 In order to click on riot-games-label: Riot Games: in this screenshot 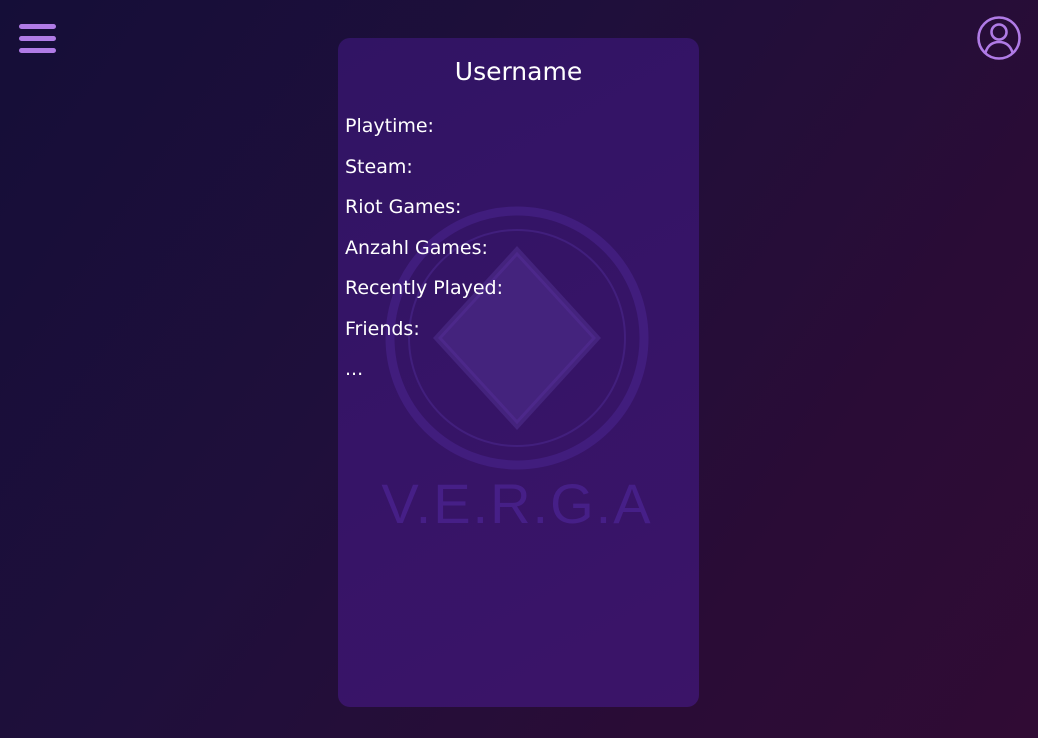, I will do `click(403, 207)`.